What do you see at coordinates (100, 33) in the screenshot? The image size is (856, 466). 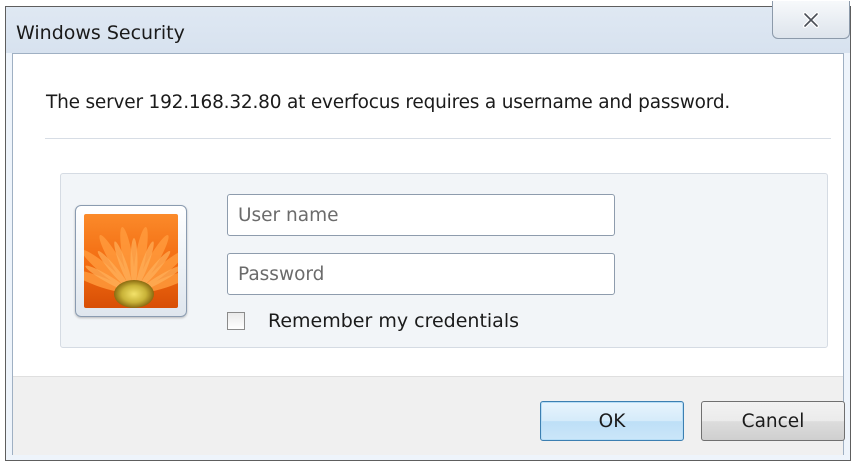 I see `window-title: Windows Security` at bounding box center [100, 33].